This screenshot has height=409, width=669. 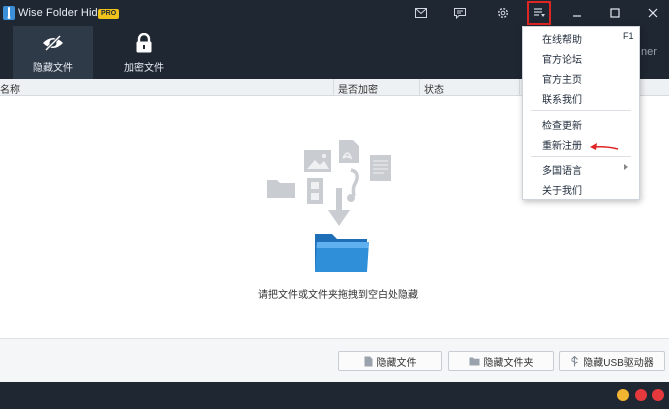 What do you see at coordinates (368, 361) in the screenshot?
I see `file-icon` at bounding box center [368, 361].